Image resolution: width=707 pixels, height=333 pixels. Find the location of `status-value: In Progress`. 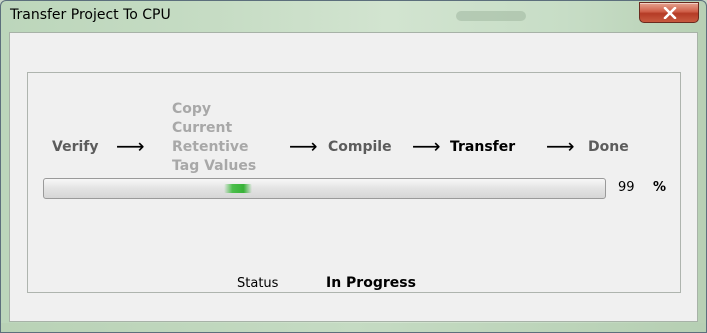

status-value: In Progress is located at coordinates (371, 283).